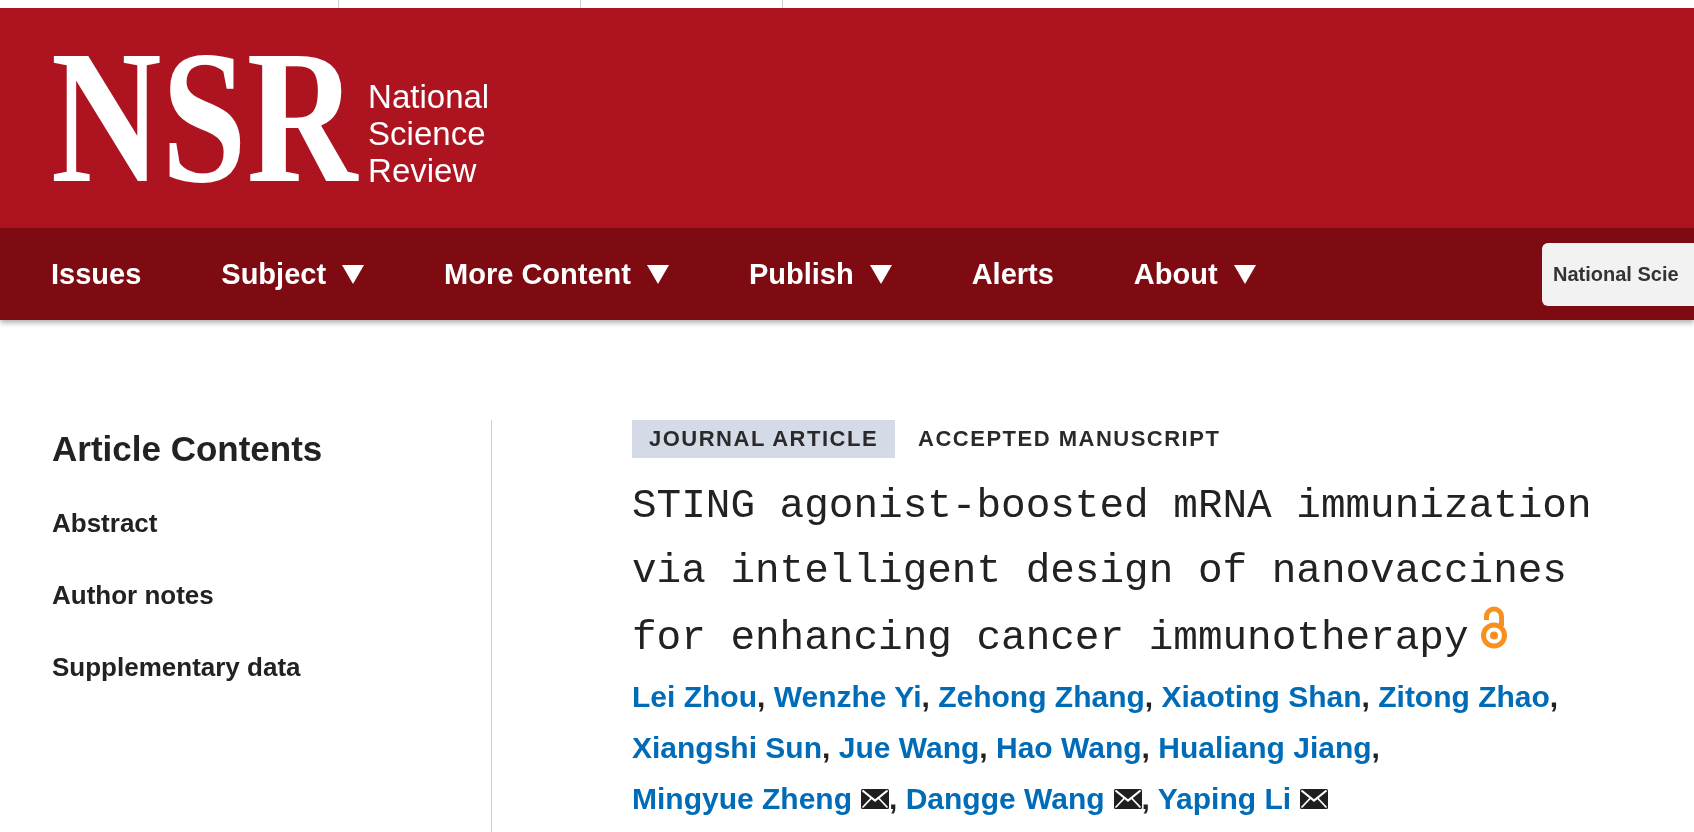 Image resolution: width=1694 pixels, height=832 pixels. I want to click on nav-dropdown: Subject, so click(293, 274).